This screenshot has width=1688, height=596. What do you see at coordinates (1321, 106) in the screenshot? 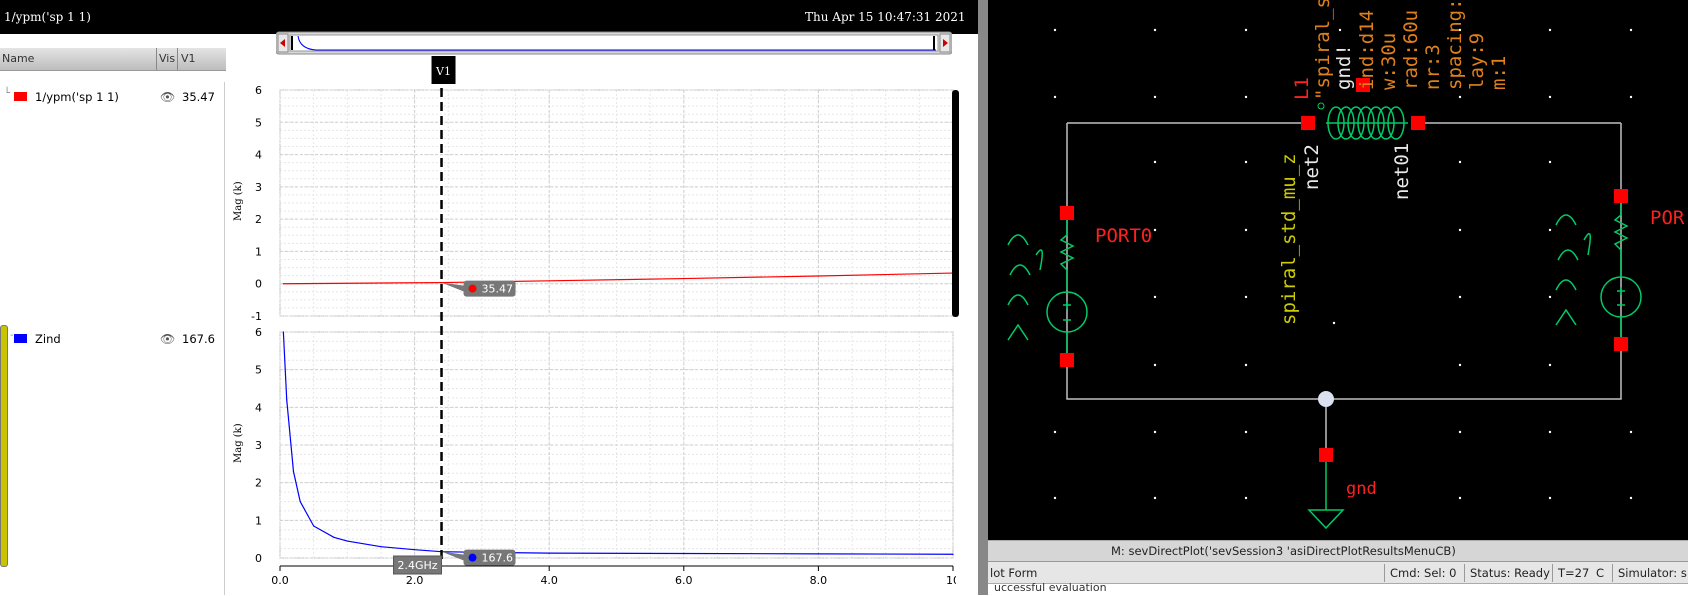
I see `pin-dot` at bounding box center [1321, 106].